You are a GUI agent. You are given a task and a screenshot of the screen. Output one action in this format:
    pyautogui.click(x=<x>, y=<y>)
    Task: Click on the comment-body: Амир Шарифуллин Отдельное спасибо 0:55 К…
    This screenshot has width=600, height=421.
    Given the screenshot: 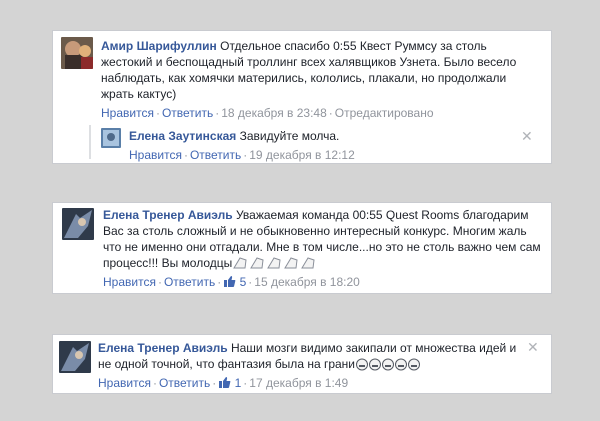 What is the action you would take?
    pyautogui.click(x=321, y=70)
    